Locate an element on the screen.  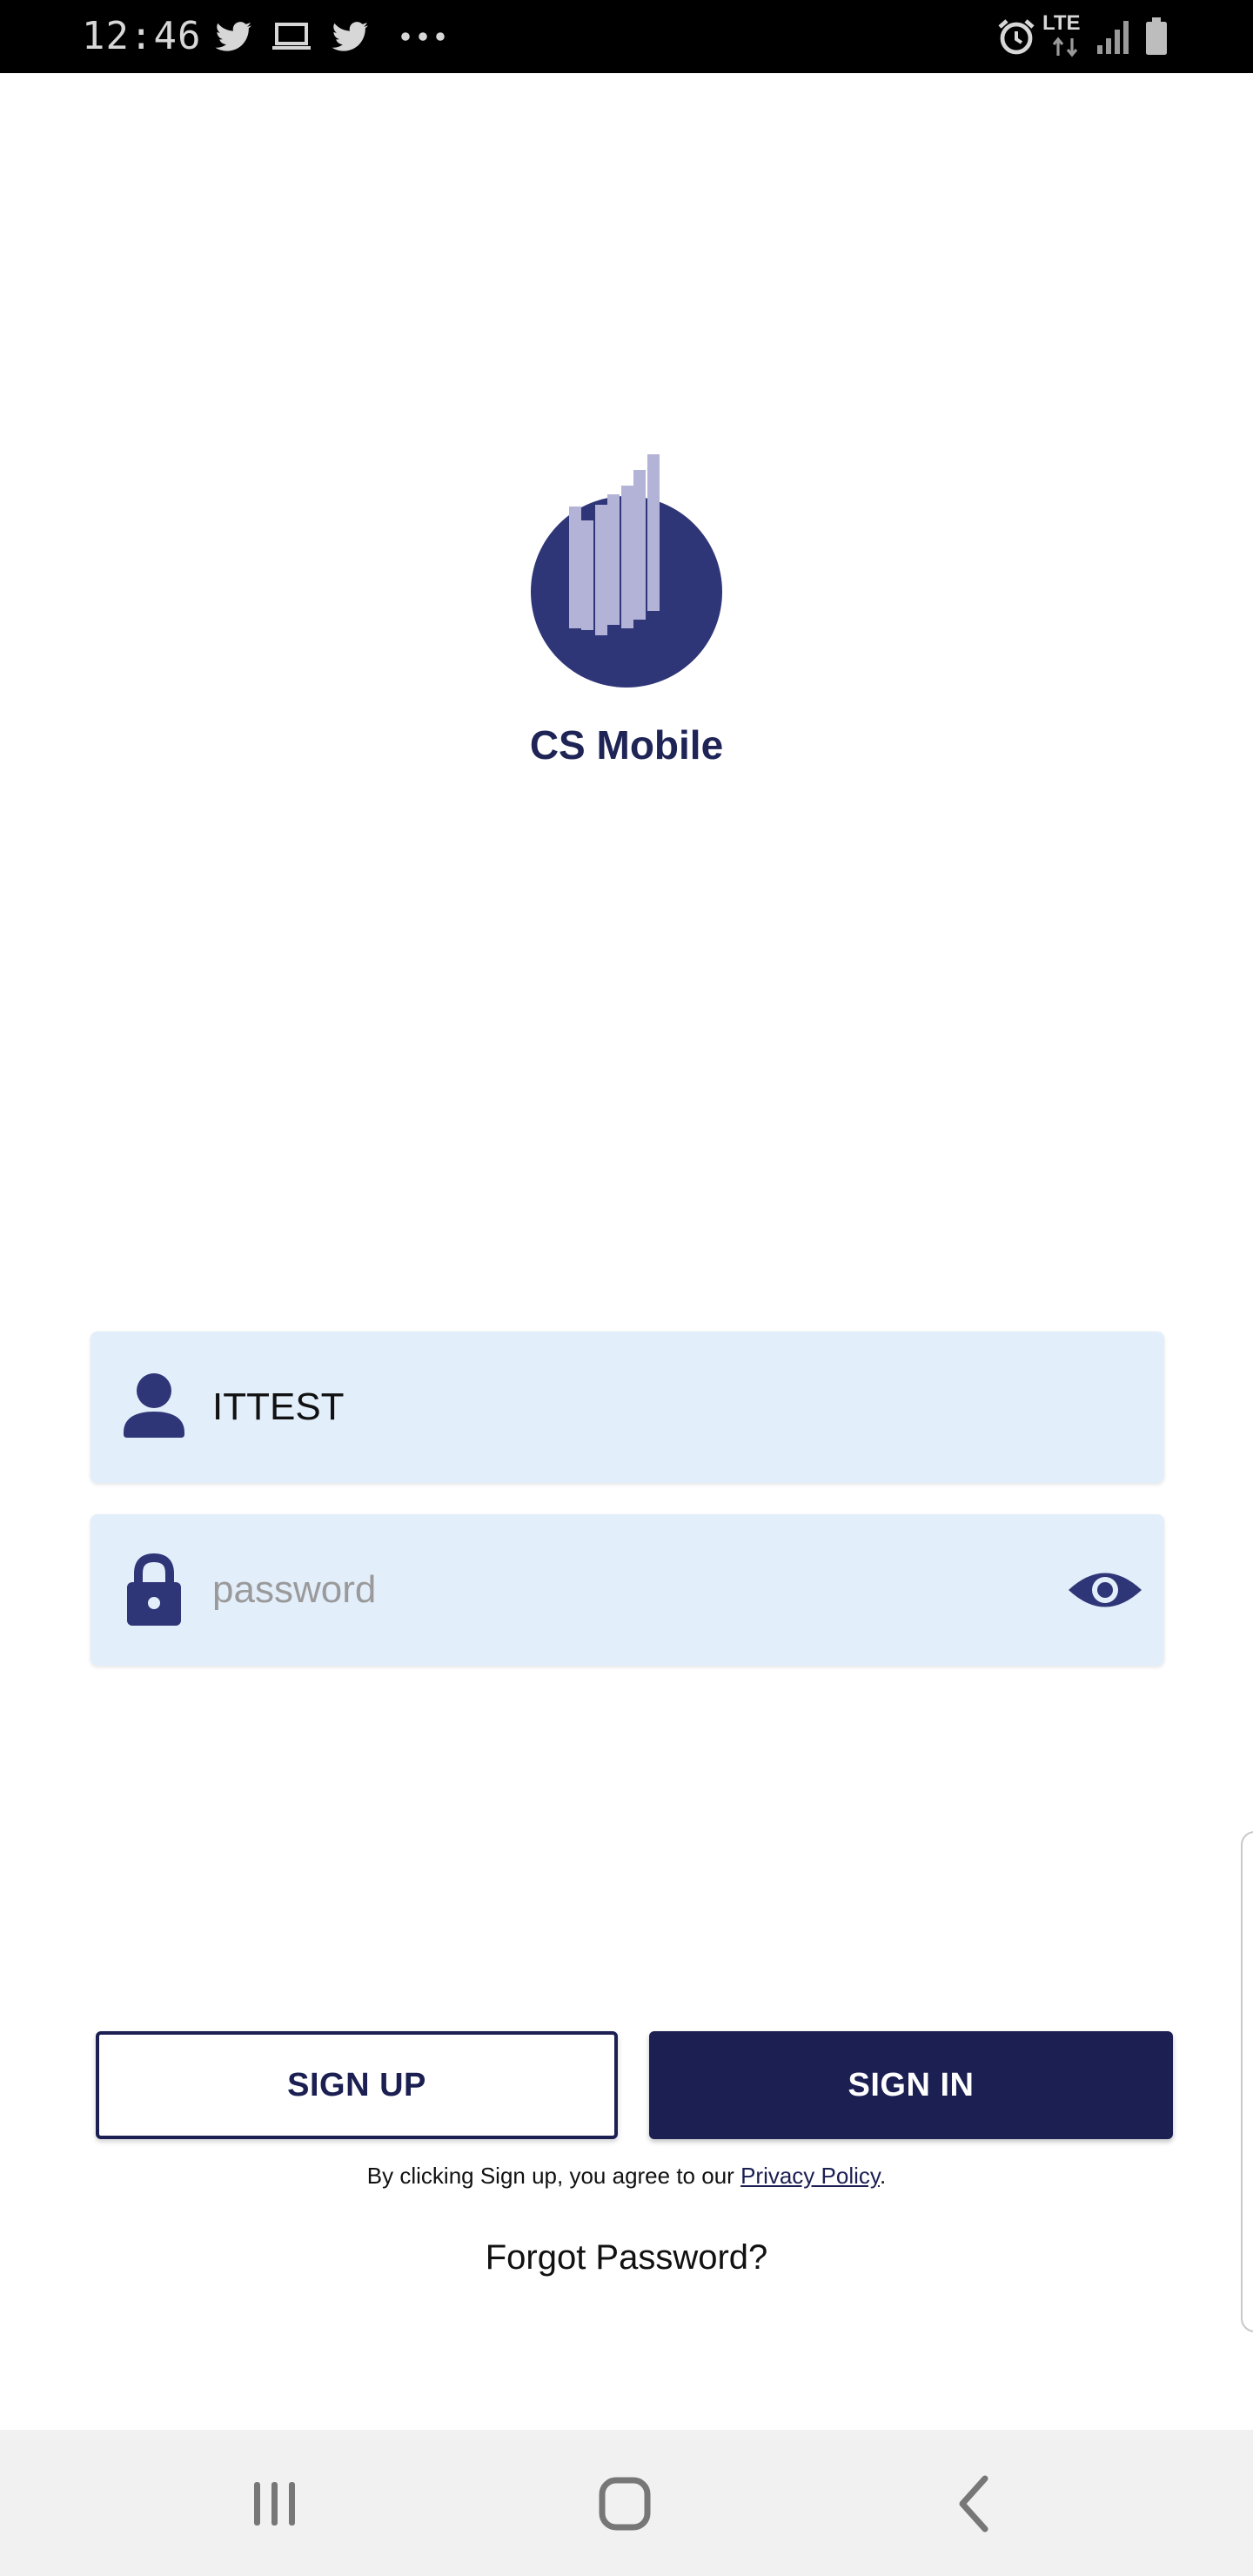
app-name: CS Mobile is located at coordinates (626, 745).